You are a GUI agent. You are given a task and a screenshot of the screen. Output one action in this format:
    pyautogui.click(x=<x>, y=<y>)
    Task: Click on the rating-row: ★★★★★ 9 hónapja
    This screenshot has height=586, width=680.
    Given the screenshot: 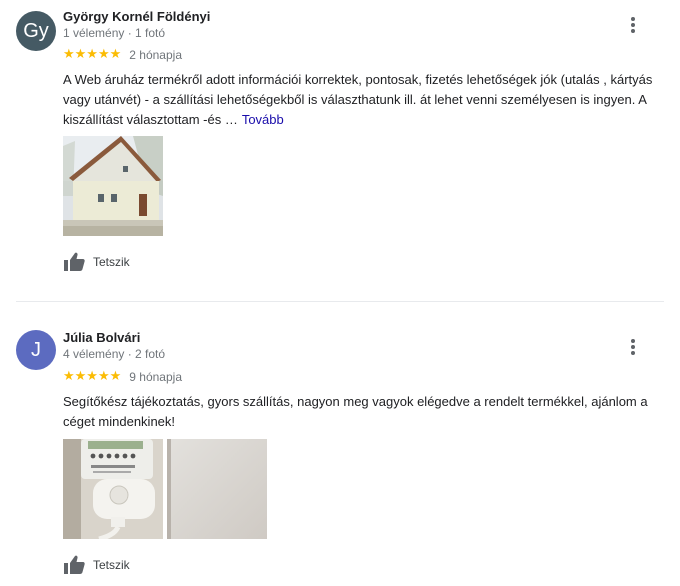 What is the action you would take?
    pyautogui.click(x=122, y=377)
    